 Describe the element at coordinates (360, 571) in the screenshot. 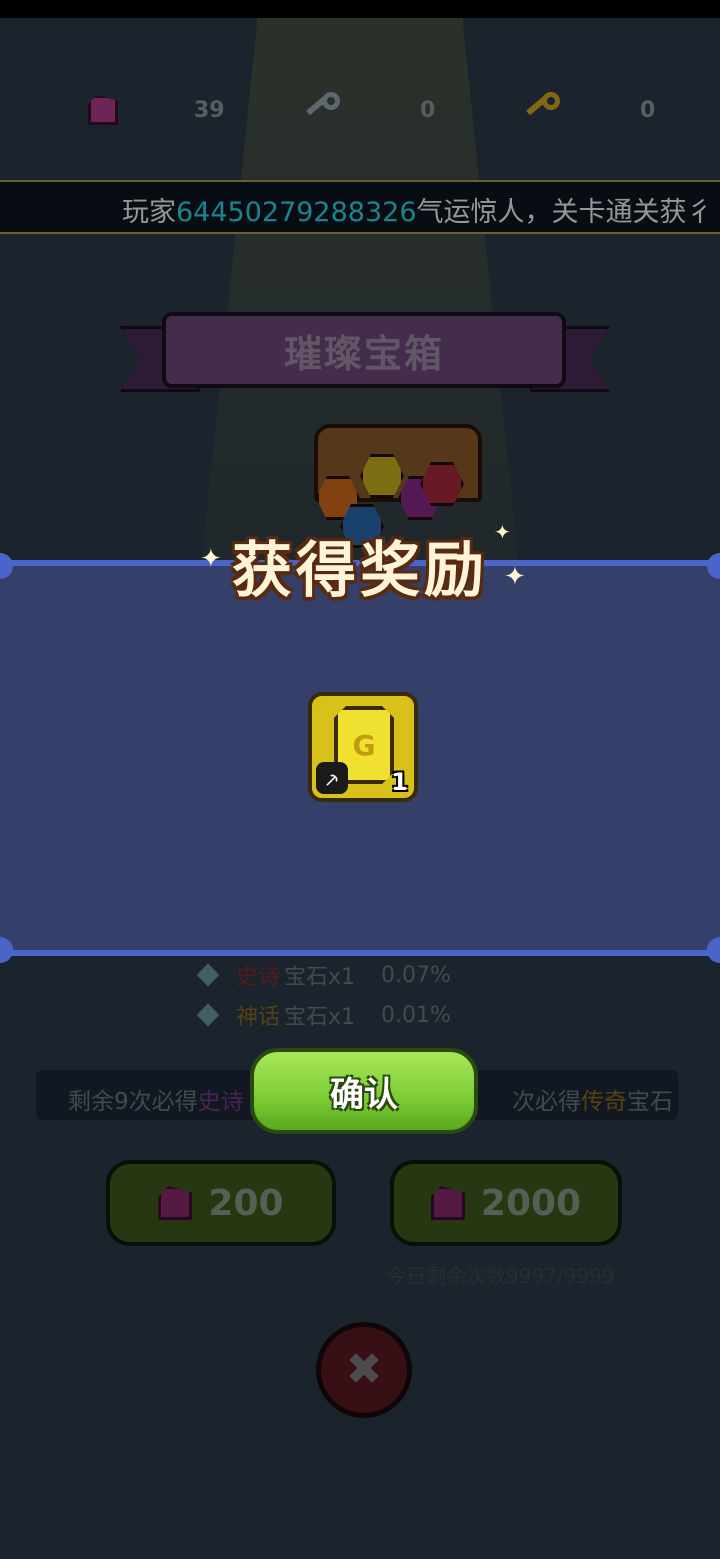

I see `reward-title: 获得奖励` at that location.